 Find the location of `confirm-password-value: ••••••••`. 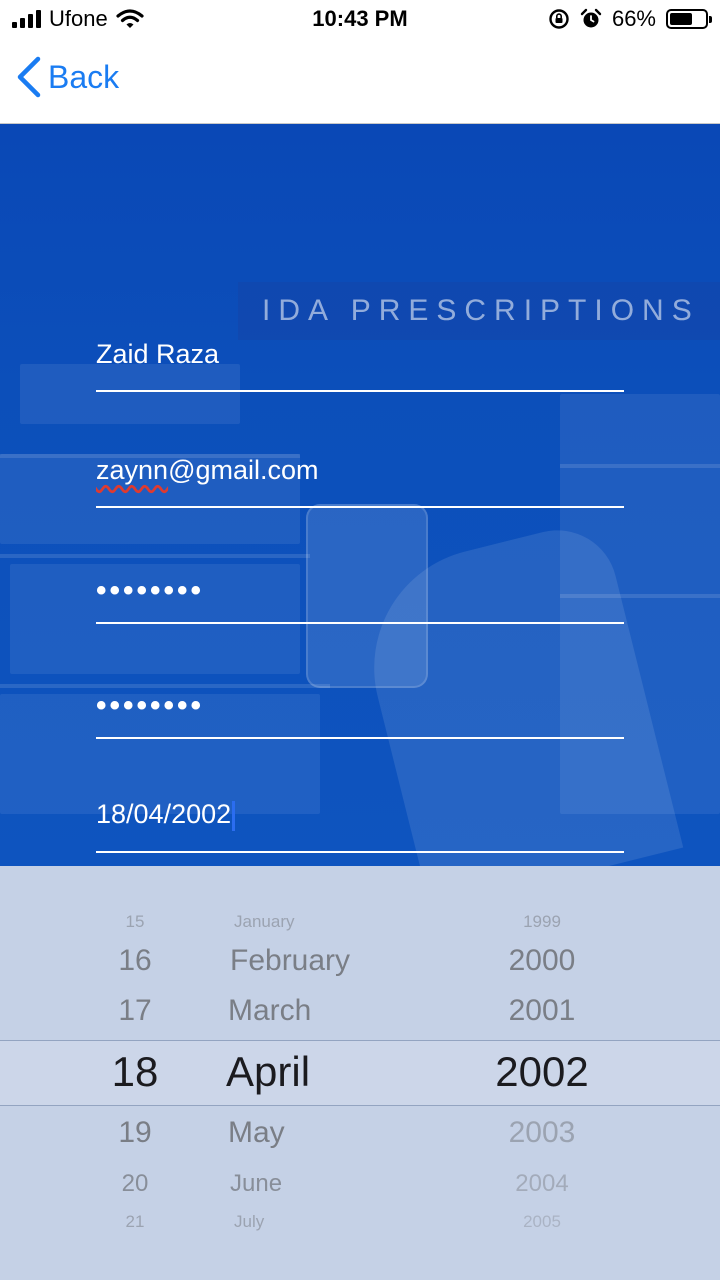

confirm-password-value: •••••••• is located at coordinates (150, 705).